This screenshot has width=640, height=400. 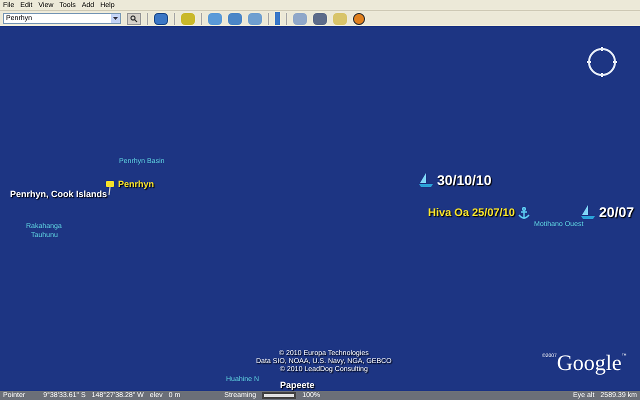 What do you see at coordinates (471, 213) in the screenshot?
I see `place-label: Hiva Oa 25/07/10` at bounding box center [471, 213].